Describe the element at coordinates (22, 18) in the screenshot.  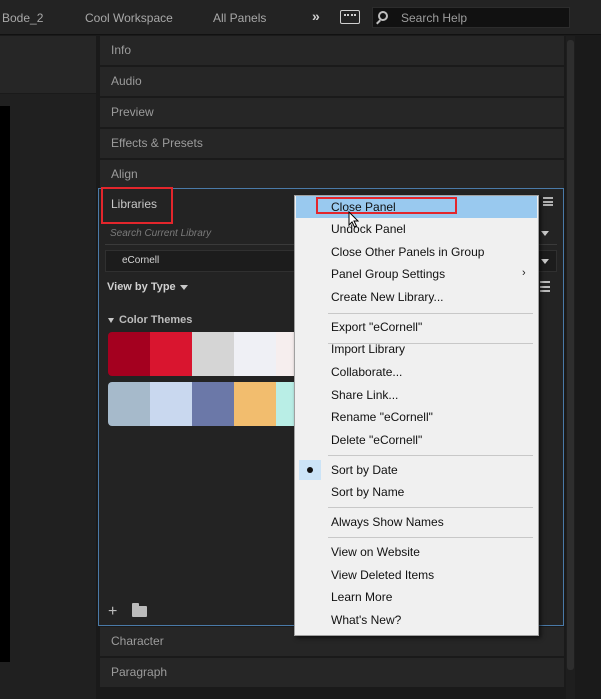
I see `workspace-tab-bode-2: Bode_2` at that location.